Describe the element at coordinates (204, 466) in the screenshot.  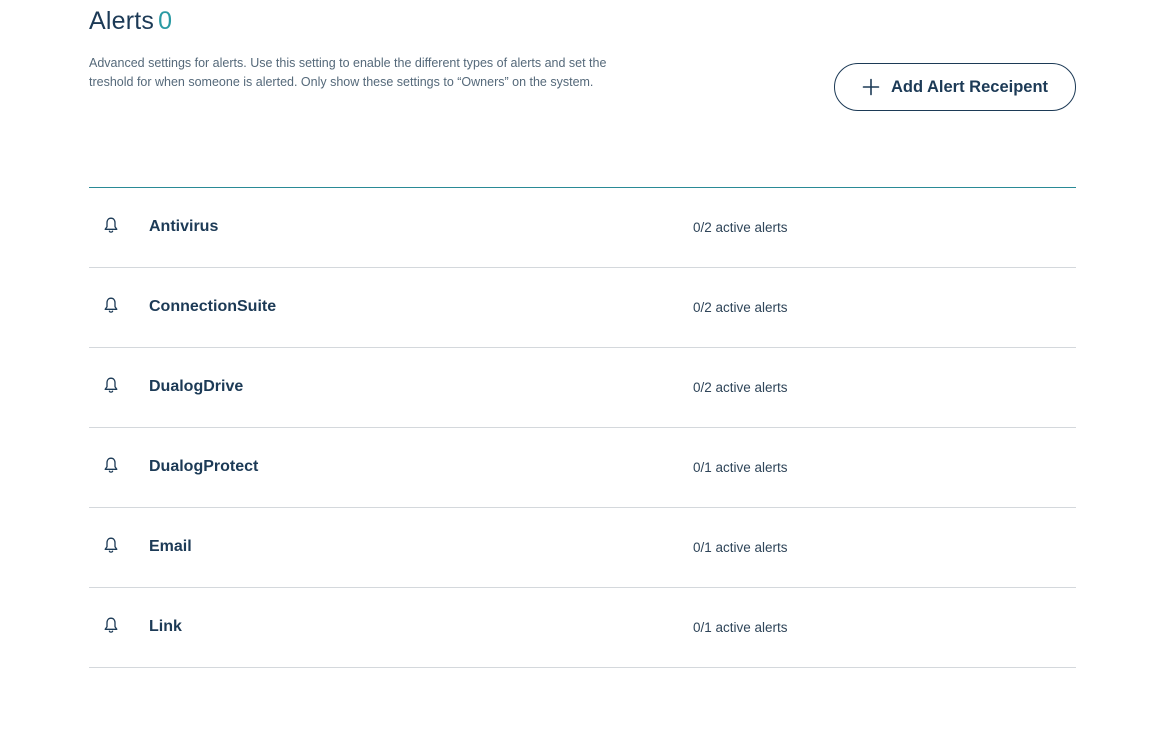
I see `alert-name: DualogProtect` at that location.